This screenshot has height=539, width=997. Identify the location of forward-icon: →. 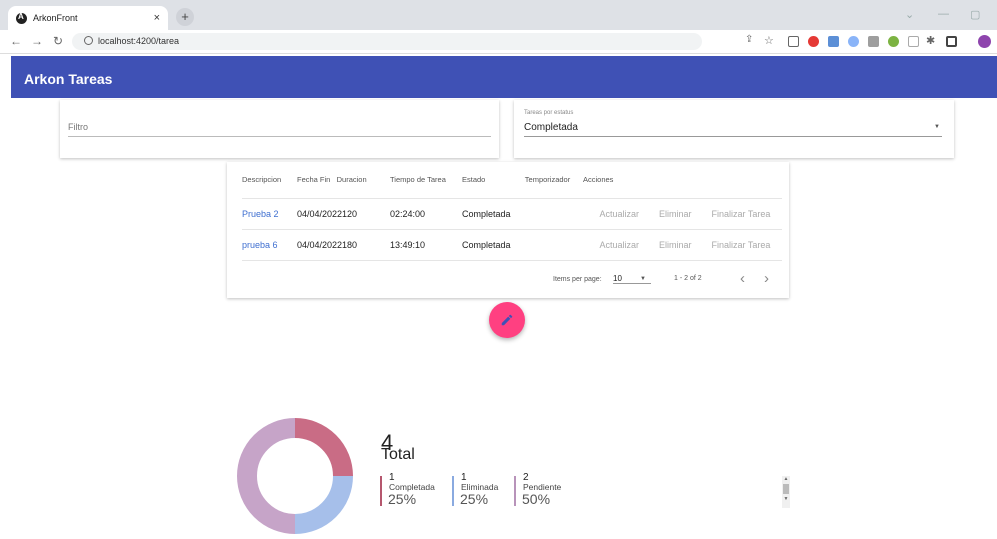
(37, 41).